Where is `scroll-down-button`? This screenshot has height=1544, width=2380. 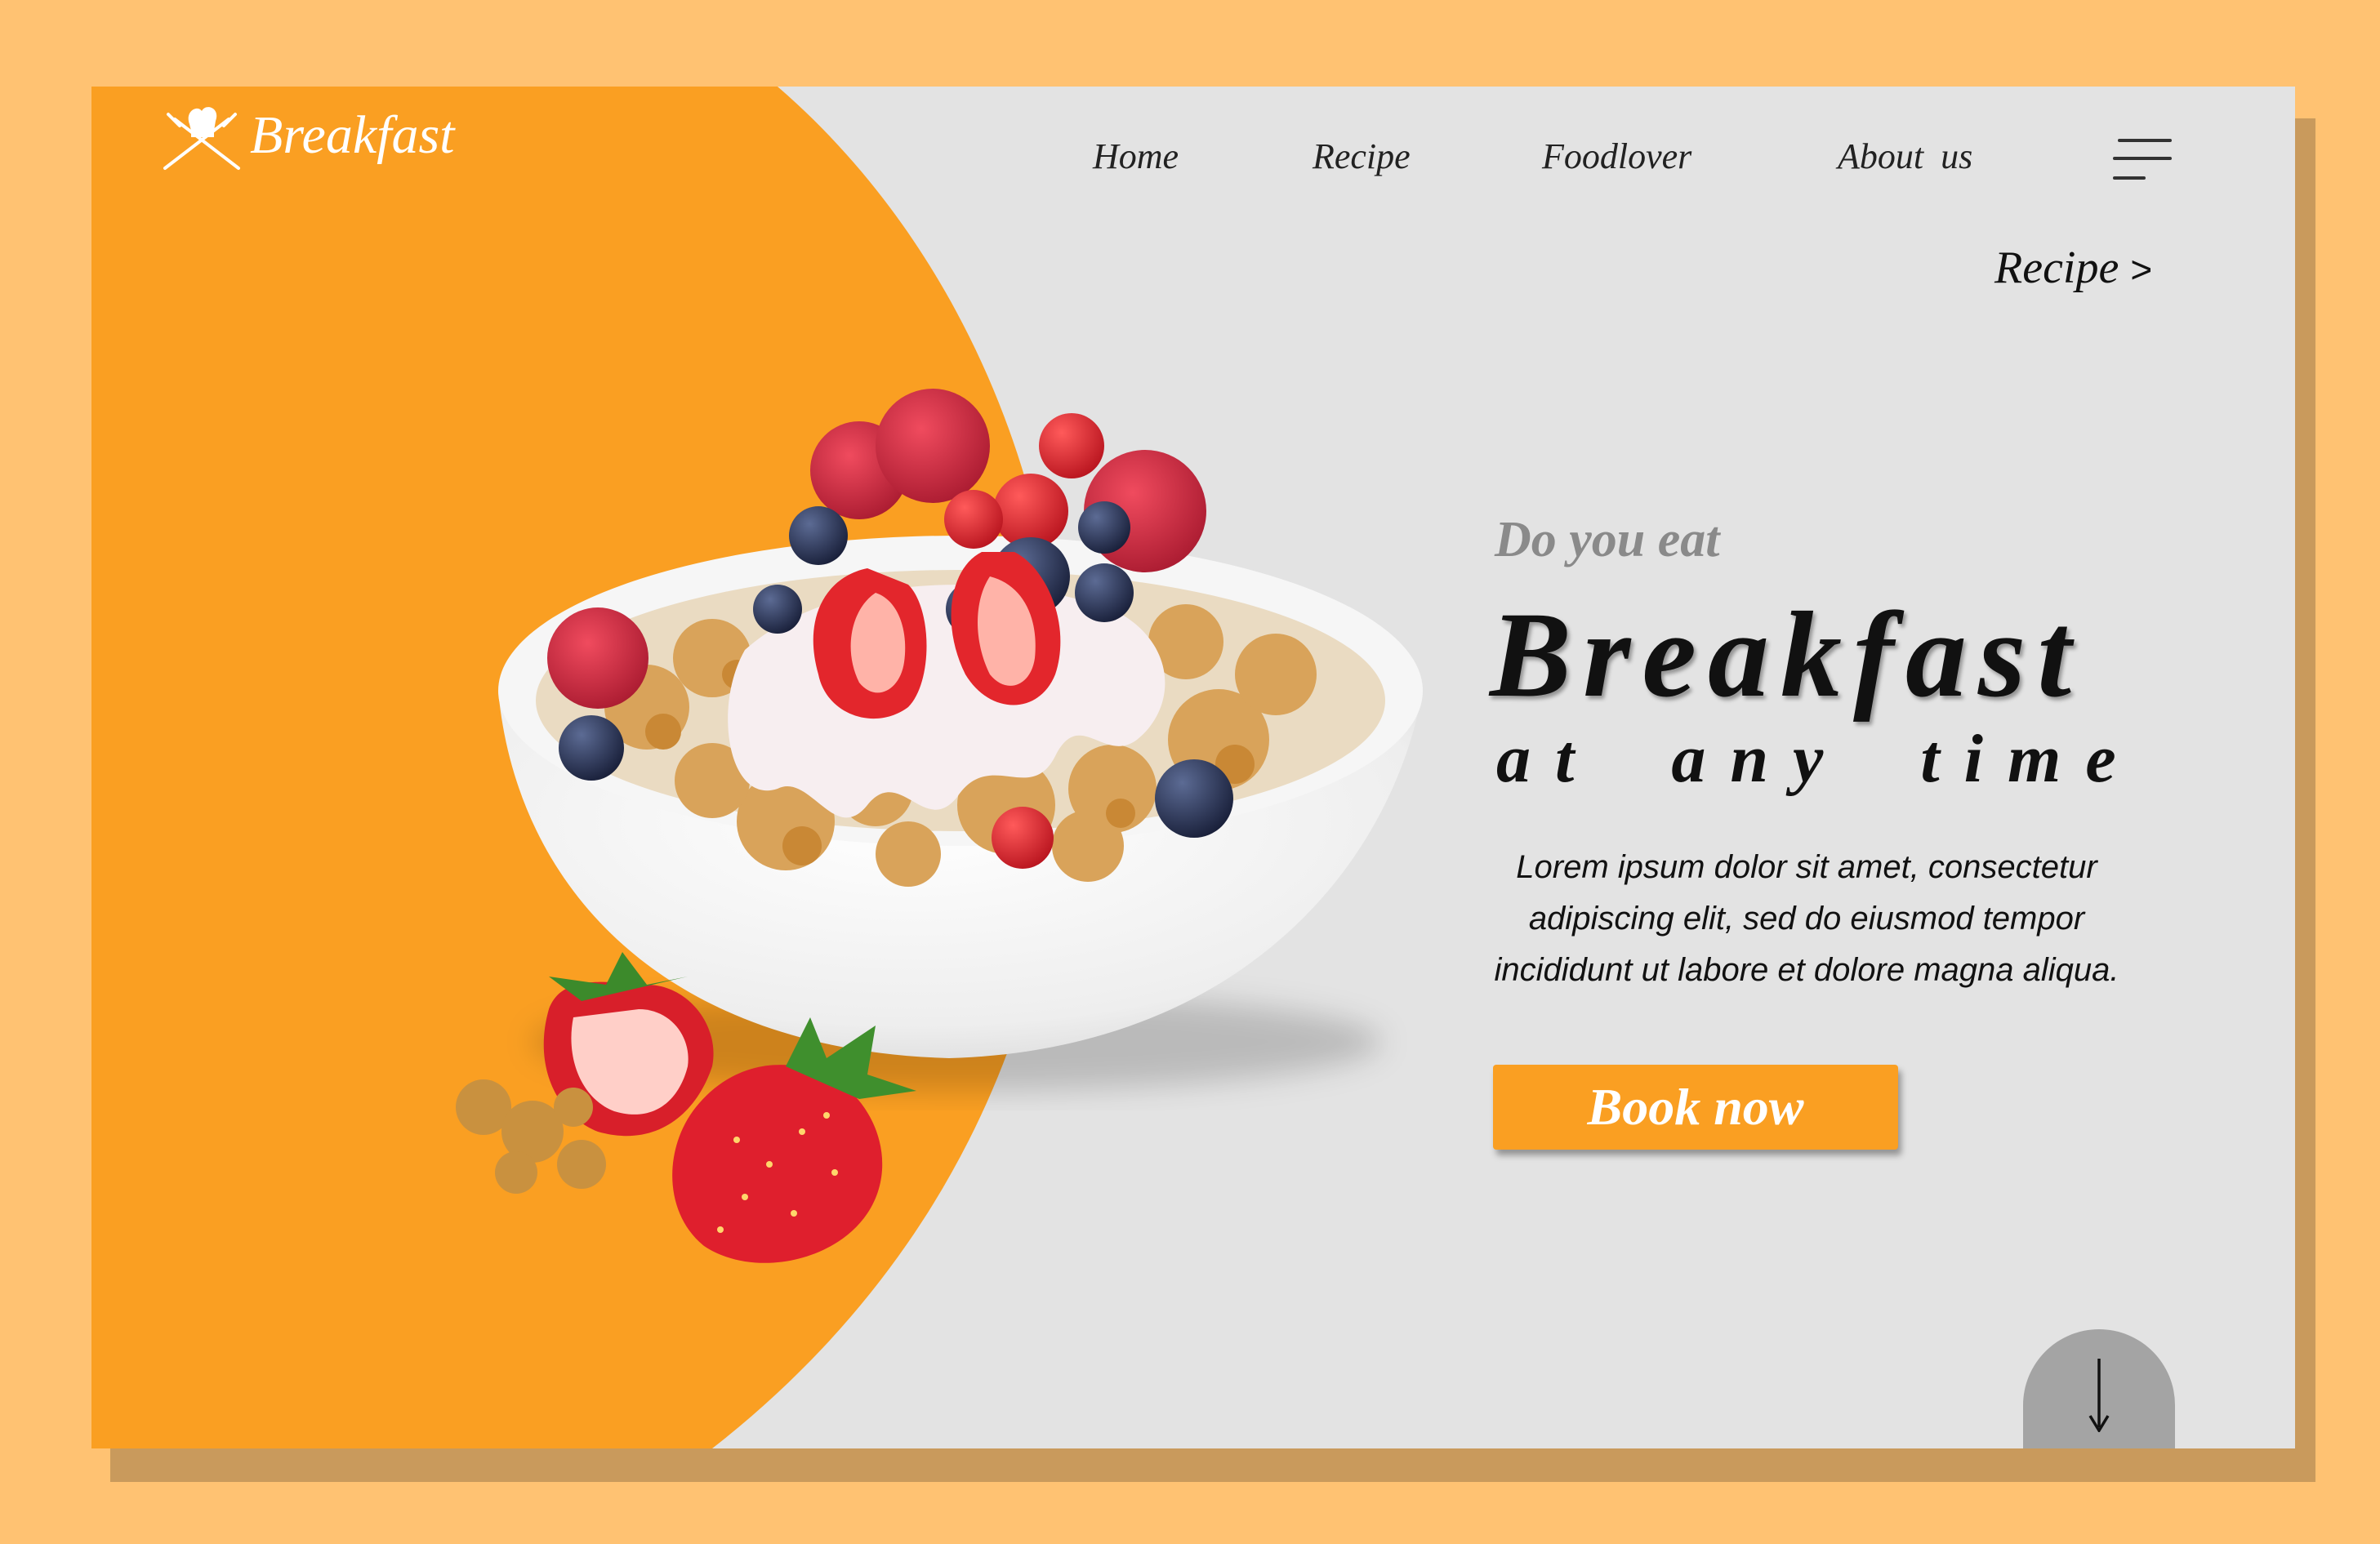
scroll-down-button is located at coordinates (2099, 1388).